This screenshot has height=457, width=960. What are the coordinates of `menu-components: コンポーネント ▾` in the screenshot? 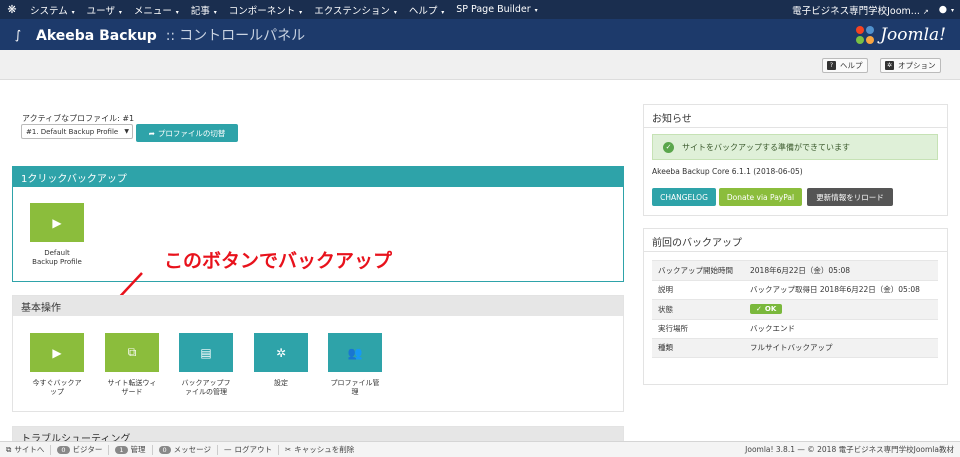 It's located at (265, 10).